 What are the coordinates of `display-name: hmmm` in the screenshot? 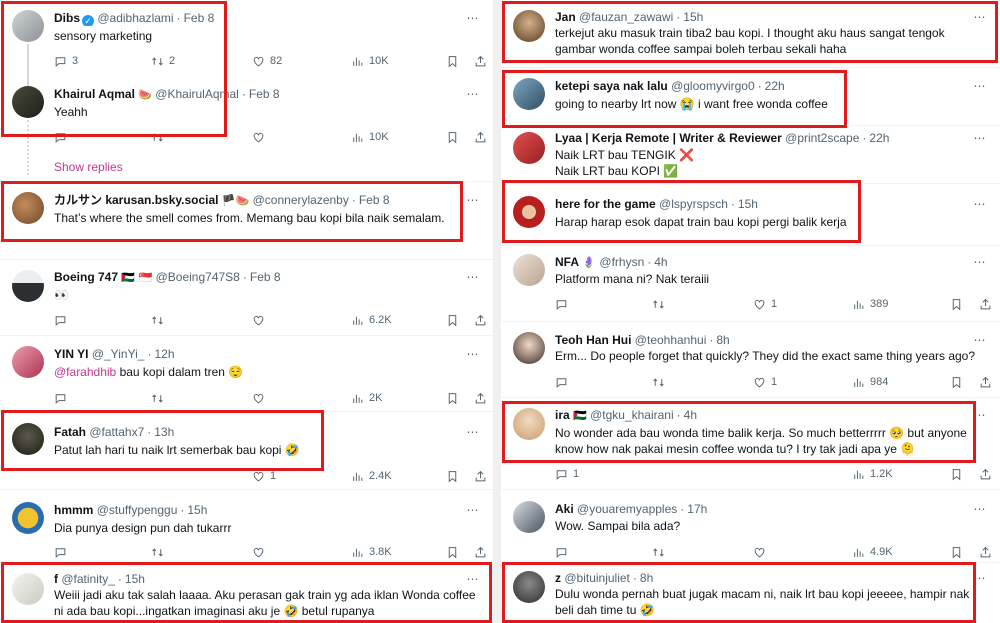 It's located at (73, 510).